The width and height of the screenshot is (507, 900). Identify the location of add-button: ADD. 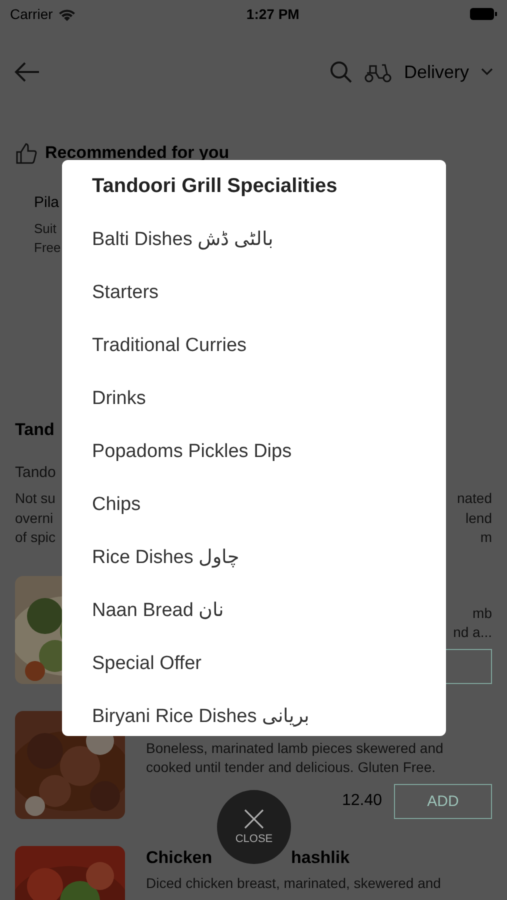
(443, 801).